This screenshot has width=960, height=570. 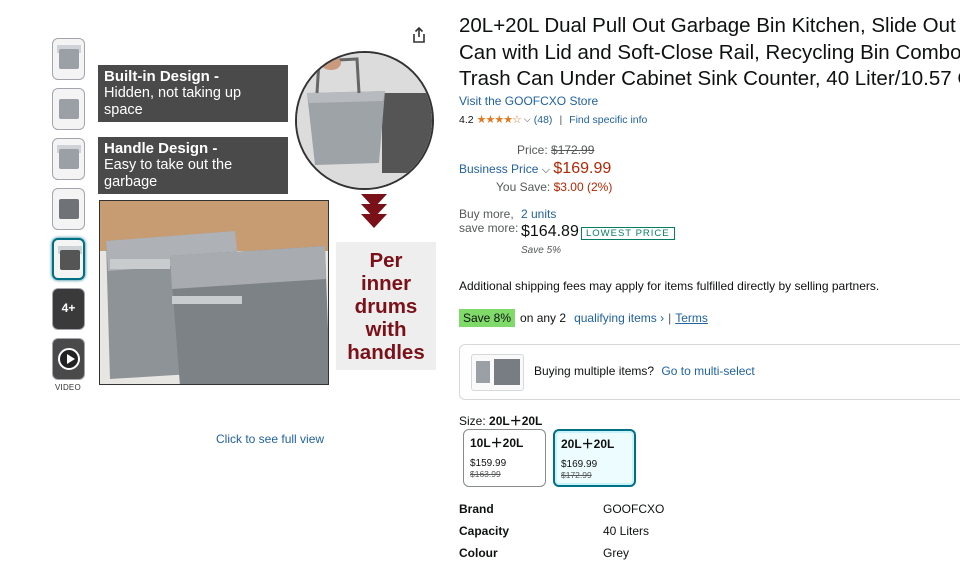 I want to click on spec-row-capacity: Capacity 40 Liters, so click(x=554, y=531).